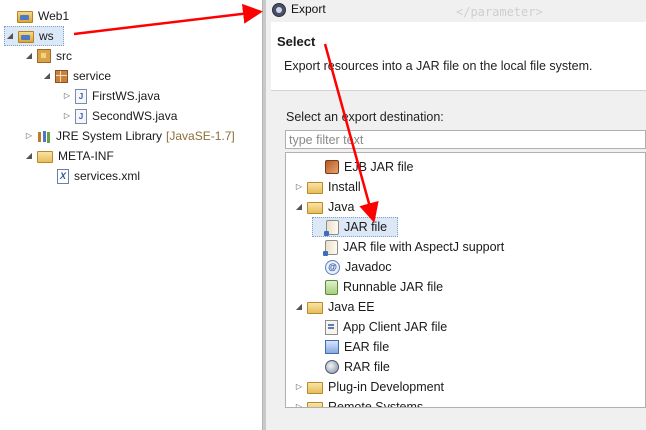  What do you see at coordinates (379, 167) in the screenshot?
I see `tree-item-label: EJB JAR file` at bounding box center [379, 167].